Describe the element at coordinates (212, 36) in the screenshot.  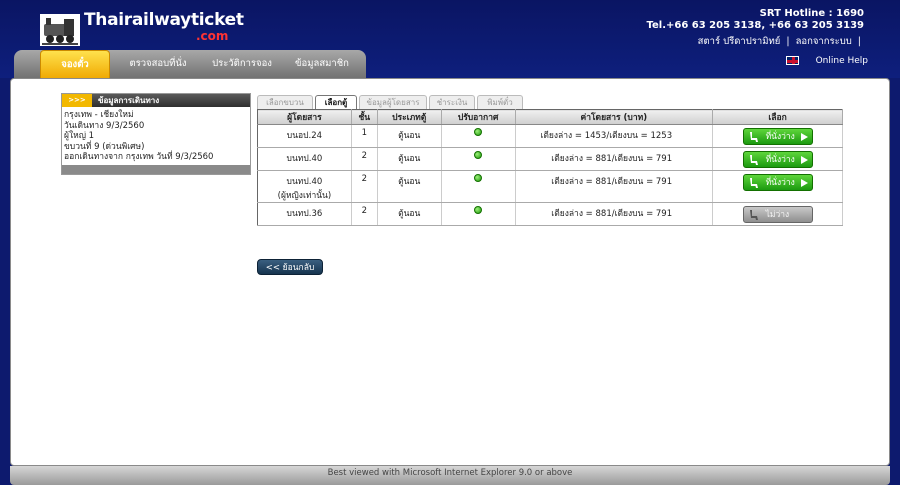
I see `logo-suffix: .com` at that location.